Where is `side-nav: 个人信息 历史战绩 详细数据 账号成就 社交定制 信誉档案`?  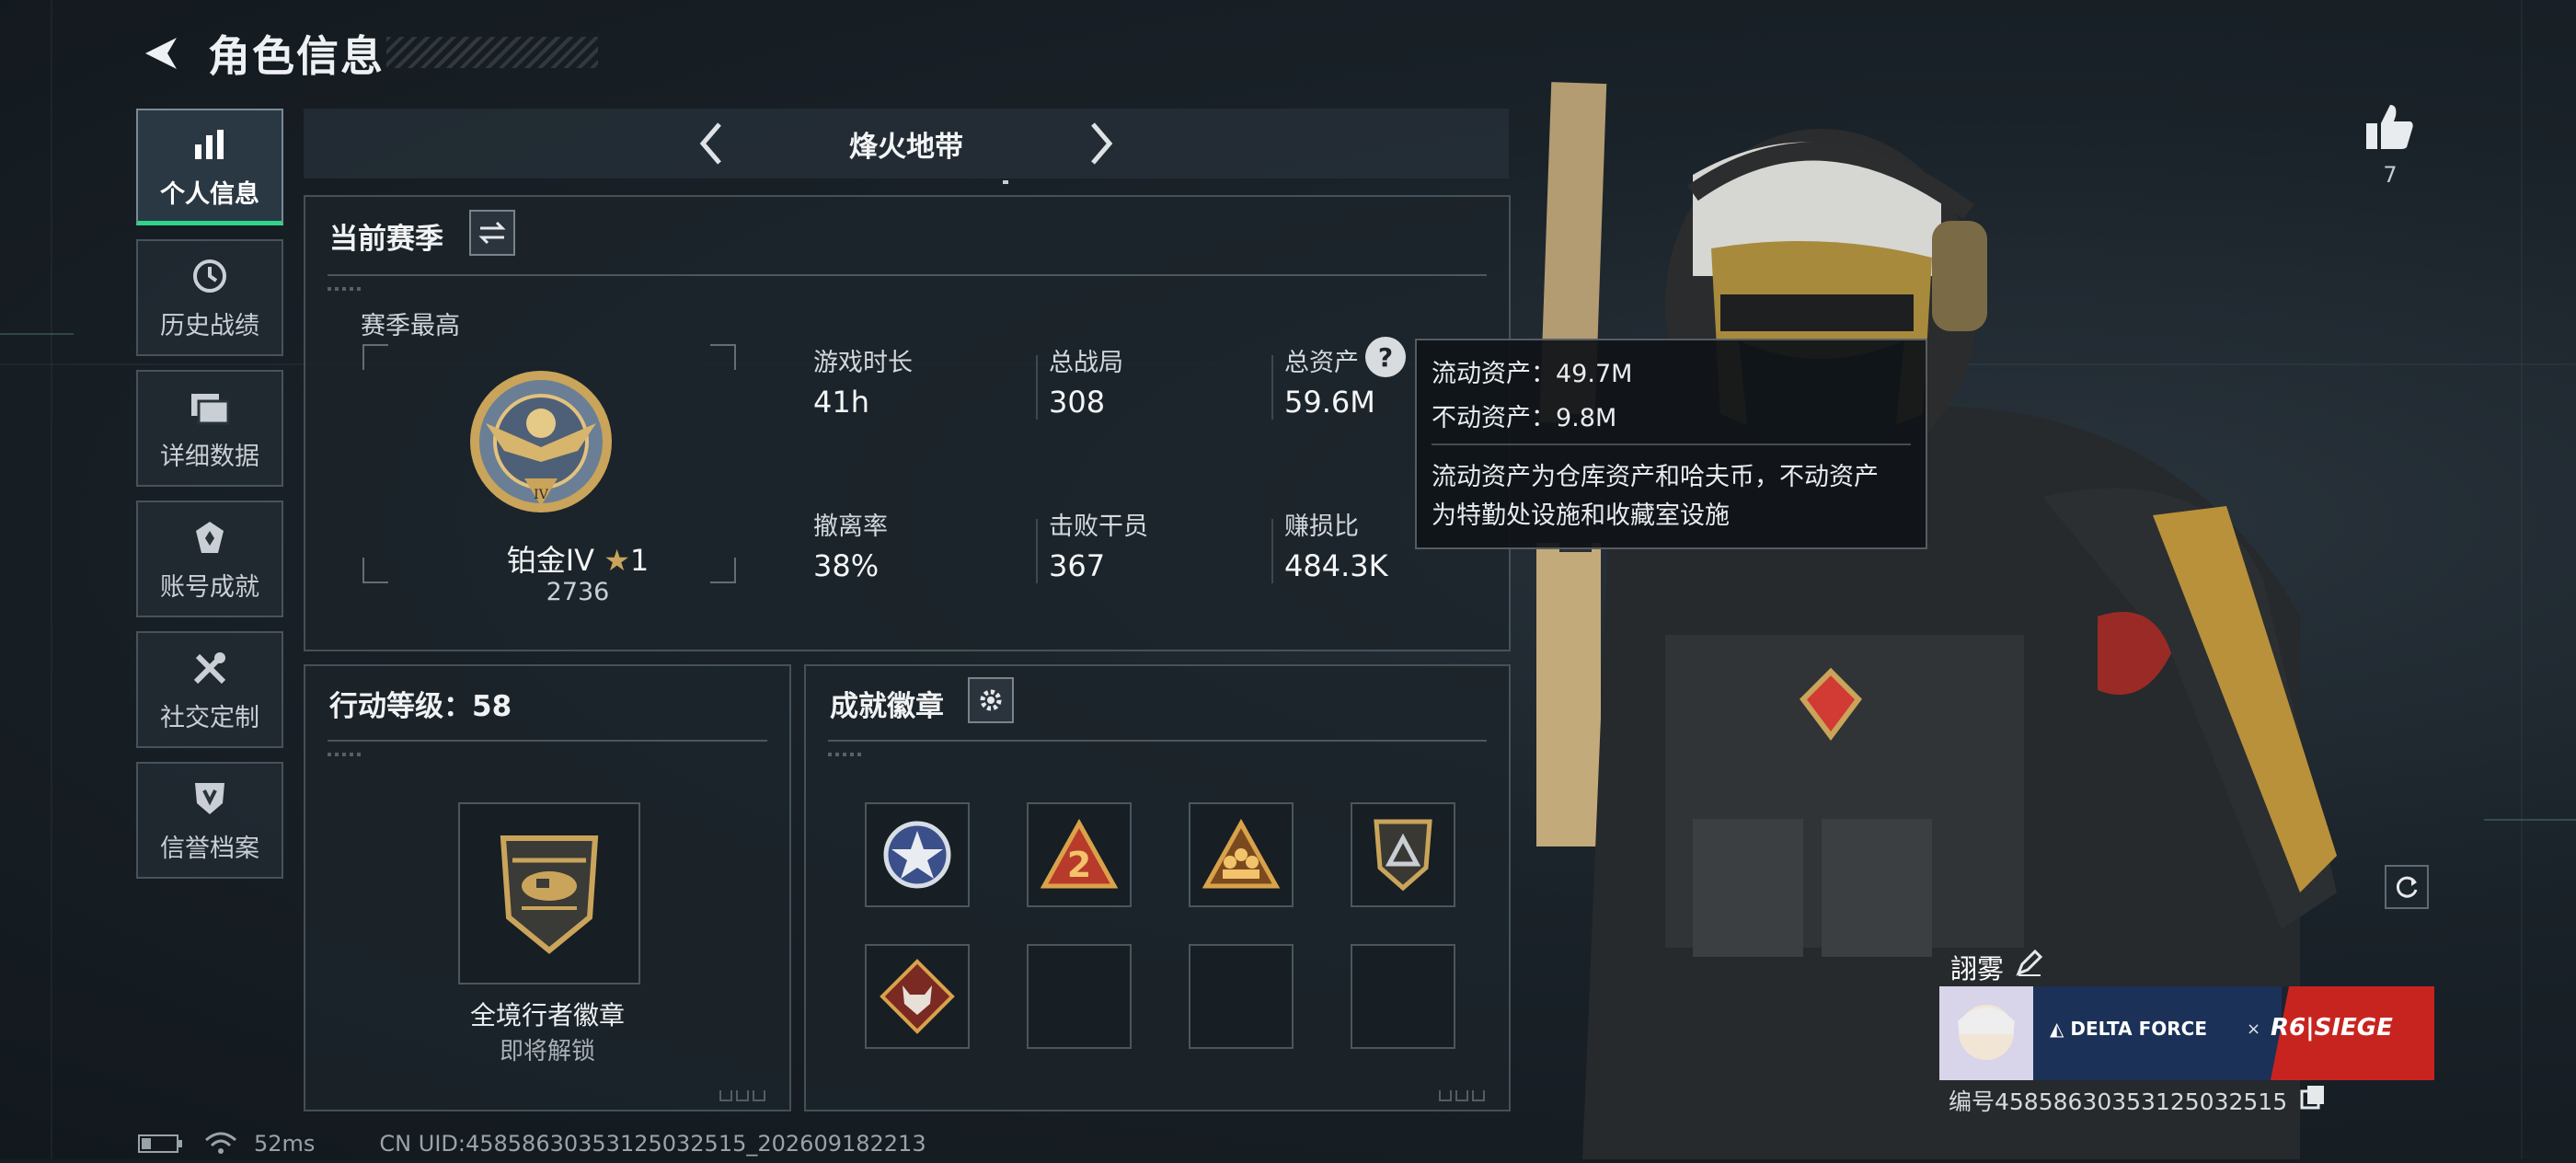 side-nav: 个人信息 历史战绩 详细数据 账号成就 社交定制 信誉档案 is located at coordinates (210, 500).